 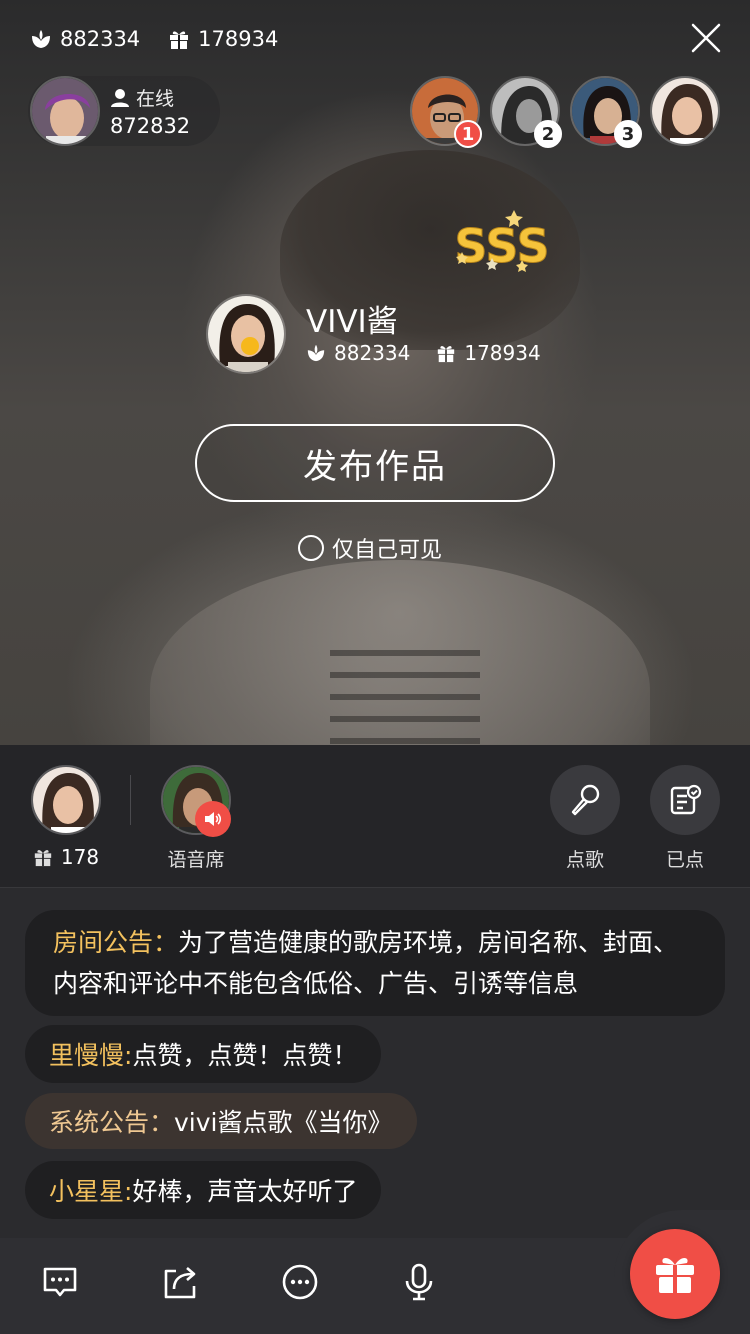 What do you see at coordinates (684, 860) in the screenshot?
I see `requested-label: 已点` at bounding box center [684, 860].